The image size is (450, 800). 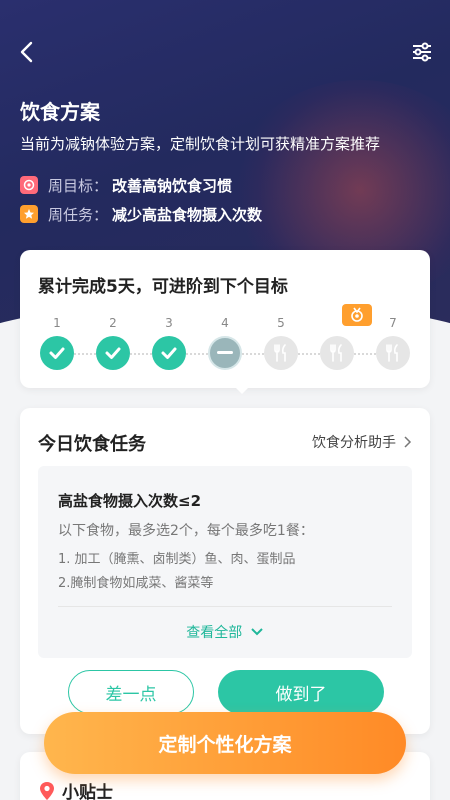 I want to click on weekly-goal-row: 周目标： 改善高钠饮食习惯, so click(x=126, y=185).